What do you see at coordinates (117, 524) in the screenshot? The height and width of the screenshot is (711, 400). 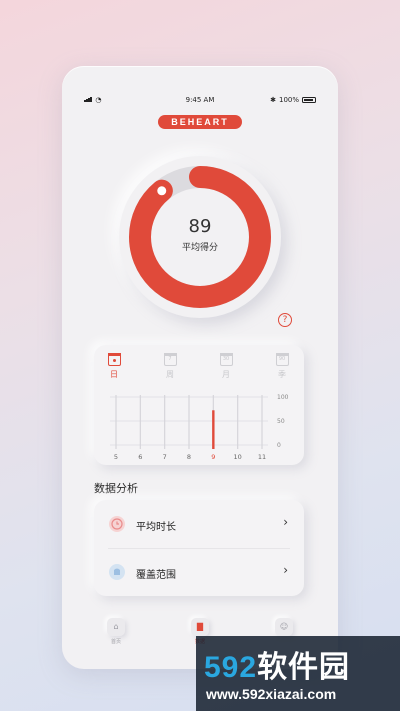 I see `clock-icon` at bounding box center [117, 524].